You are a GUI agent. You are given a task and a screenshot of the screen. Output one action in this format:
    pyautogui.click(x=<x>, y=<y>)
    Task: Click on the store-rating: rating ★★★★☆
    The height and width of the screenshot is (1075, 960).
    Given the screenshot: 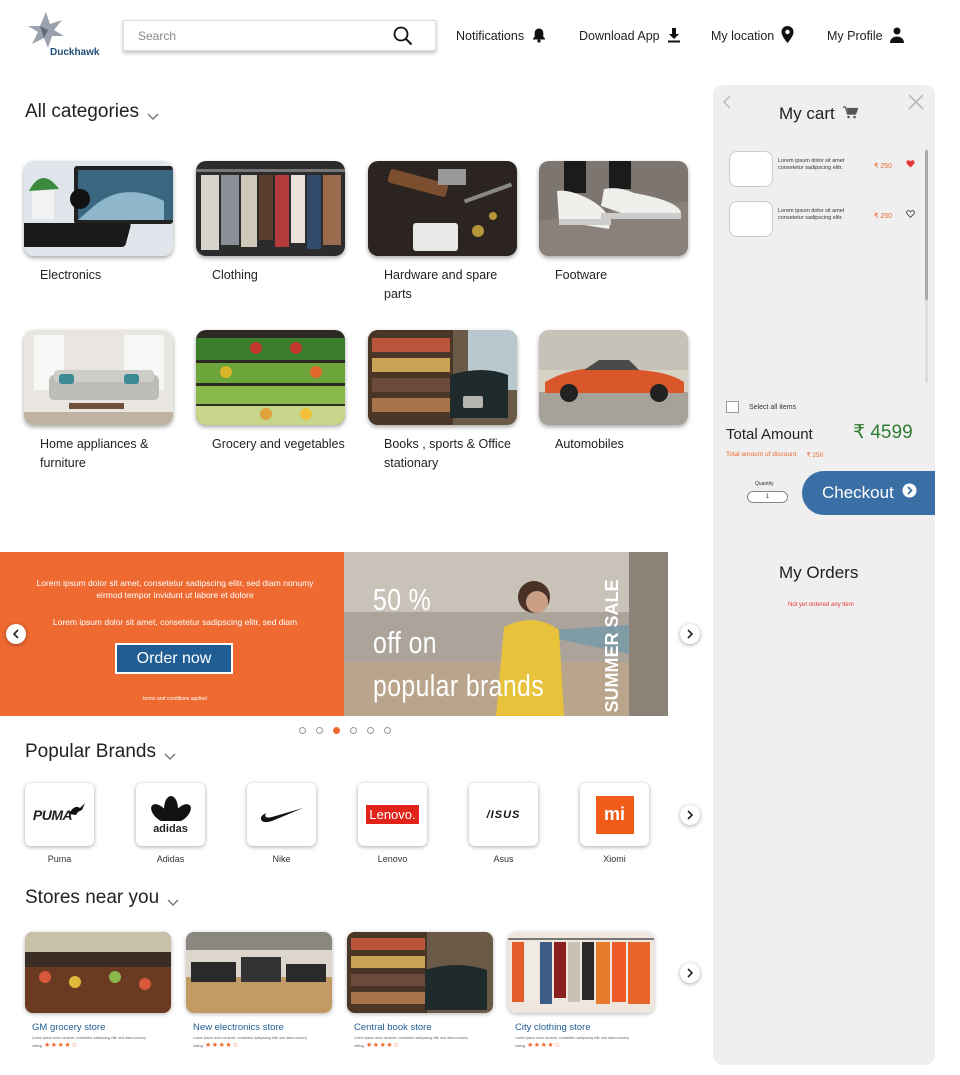 What is the action you would take?
    pyautogui.click(x=259, y=1045)
    